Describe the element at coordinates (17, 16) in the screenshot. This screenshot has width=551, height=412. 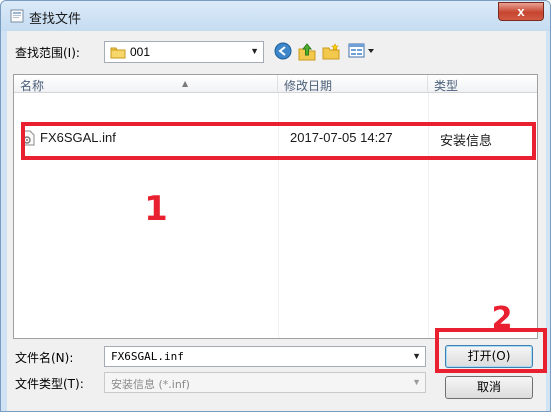
I see `app-icon` at that location.